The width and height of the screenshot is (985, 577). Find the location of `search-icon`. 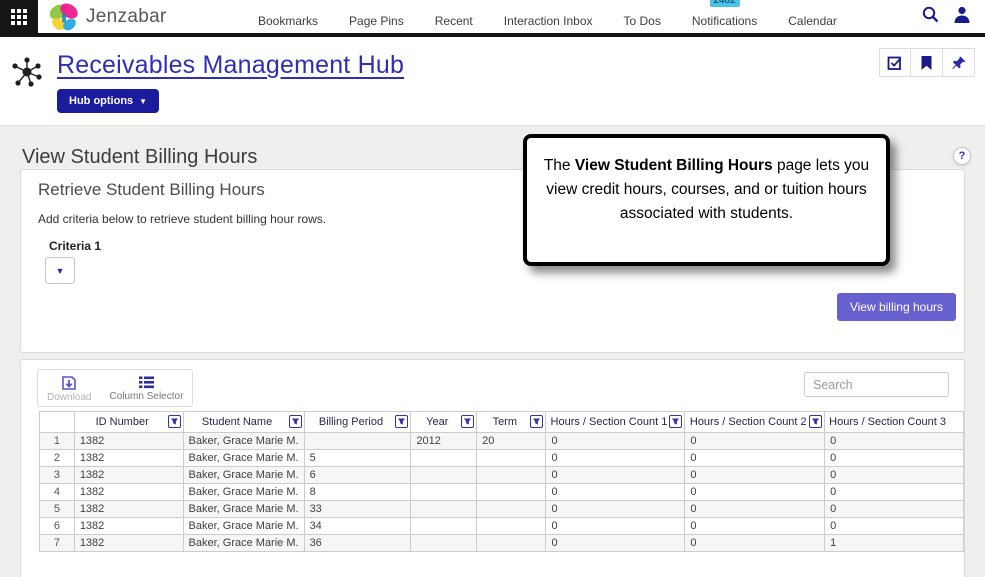

search-icon is located at coordinates (930, 14).